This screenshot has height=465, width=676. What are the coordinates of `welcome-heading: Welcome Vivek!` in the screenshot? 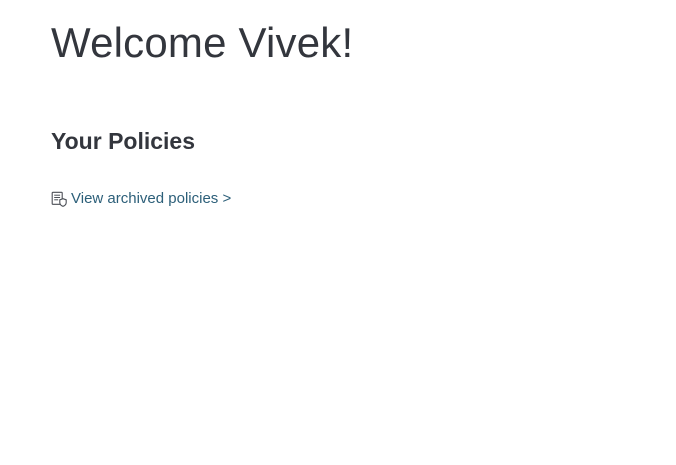 It's located at (202, 42).